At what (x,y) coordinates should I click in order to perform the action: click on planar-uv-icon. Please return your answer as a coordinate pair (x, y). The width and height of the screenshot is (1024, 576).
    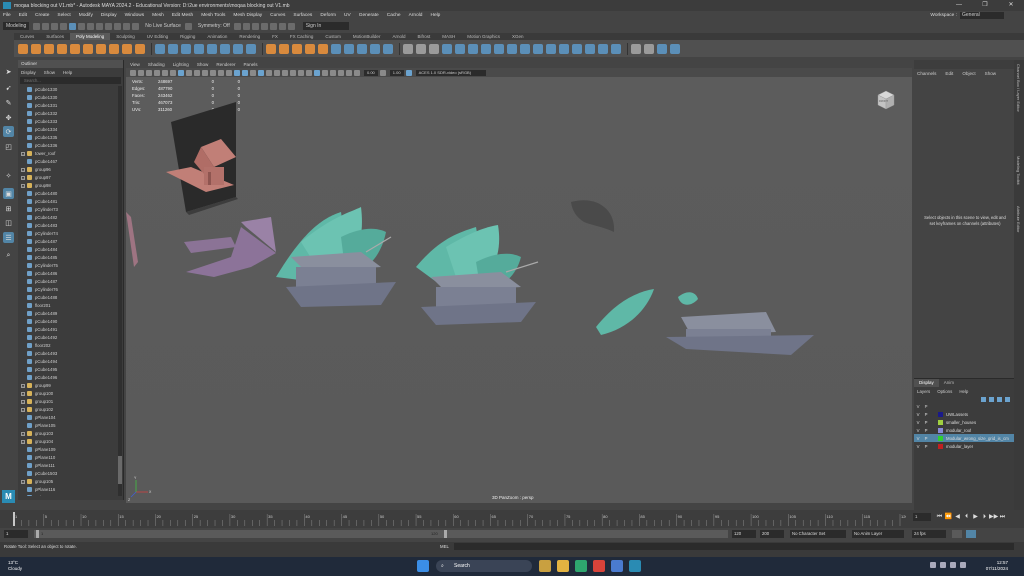
    Looking at the image, I should click on (551, 48).